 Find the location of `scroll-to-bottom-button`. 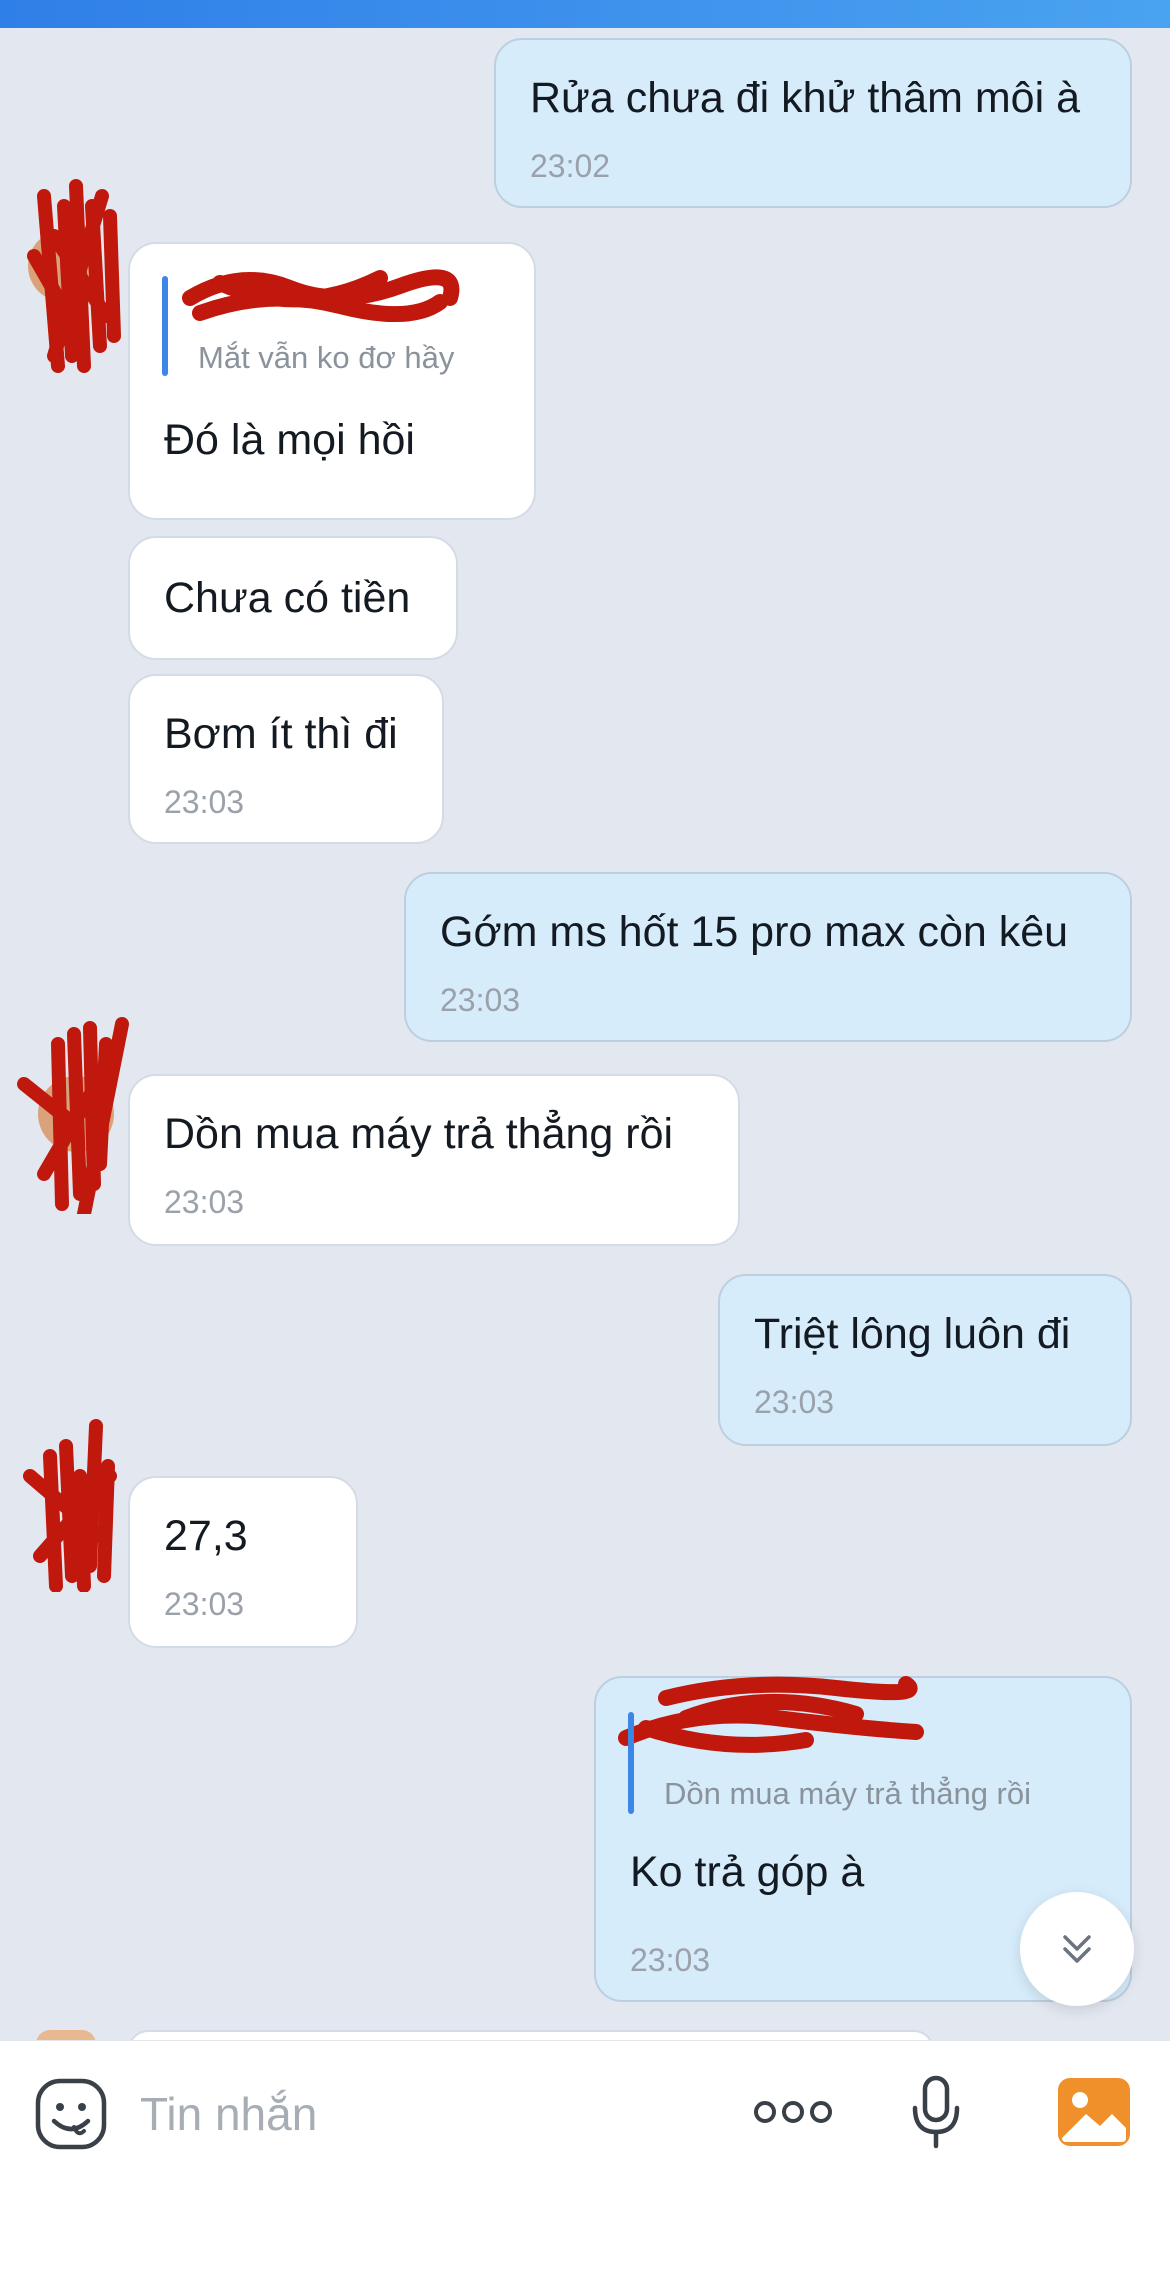

scroll-to-bottom-button is located at coordinates (1077, 1949).